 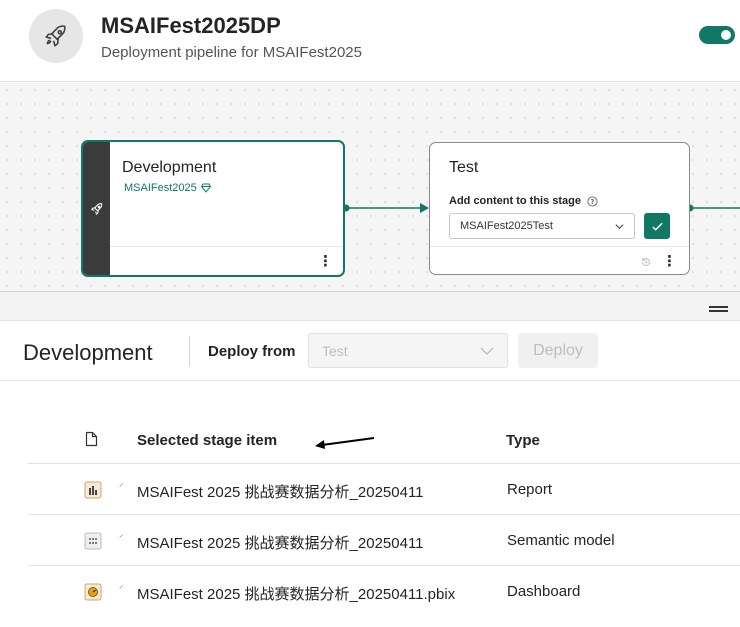 What do you see at coordinates (558, 350) in the screenshot?
I see `deploy-button: Deploy` at bounding box center [558, 350].